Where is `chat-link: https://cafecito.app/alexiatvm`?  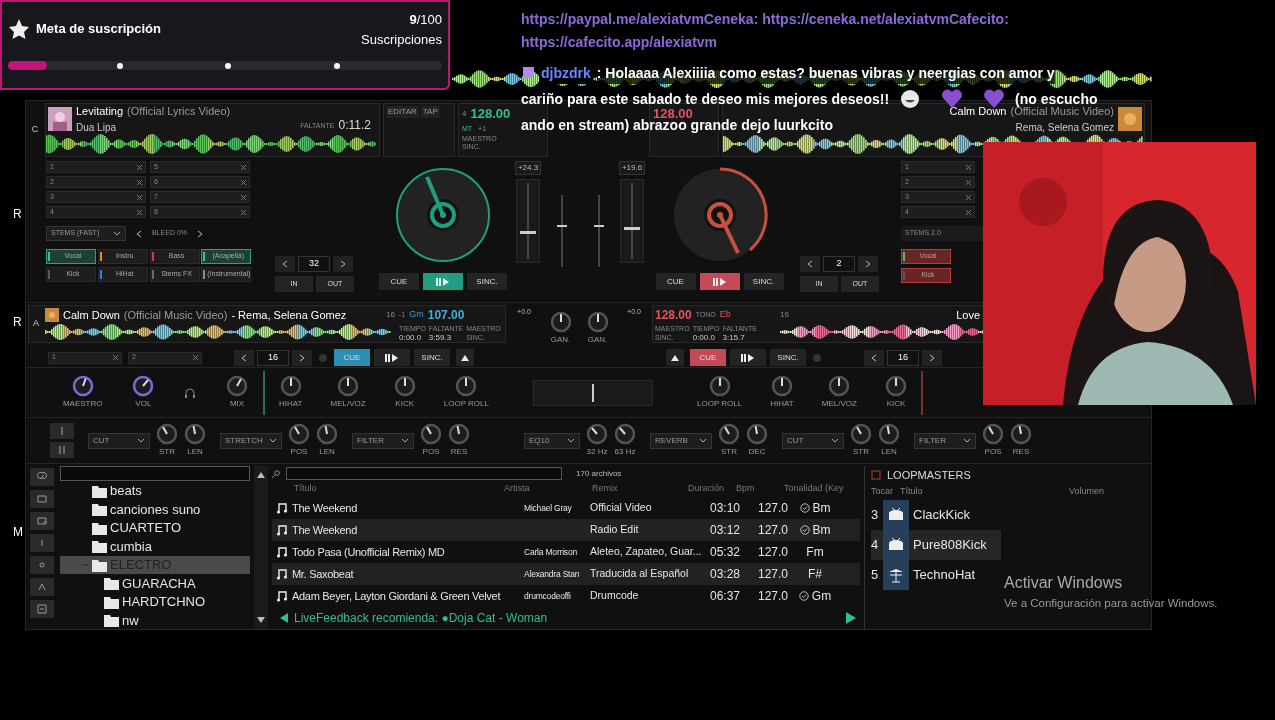 chat-link: https://cafecito.app/alexiatvm is located at coordinates (809, 42).